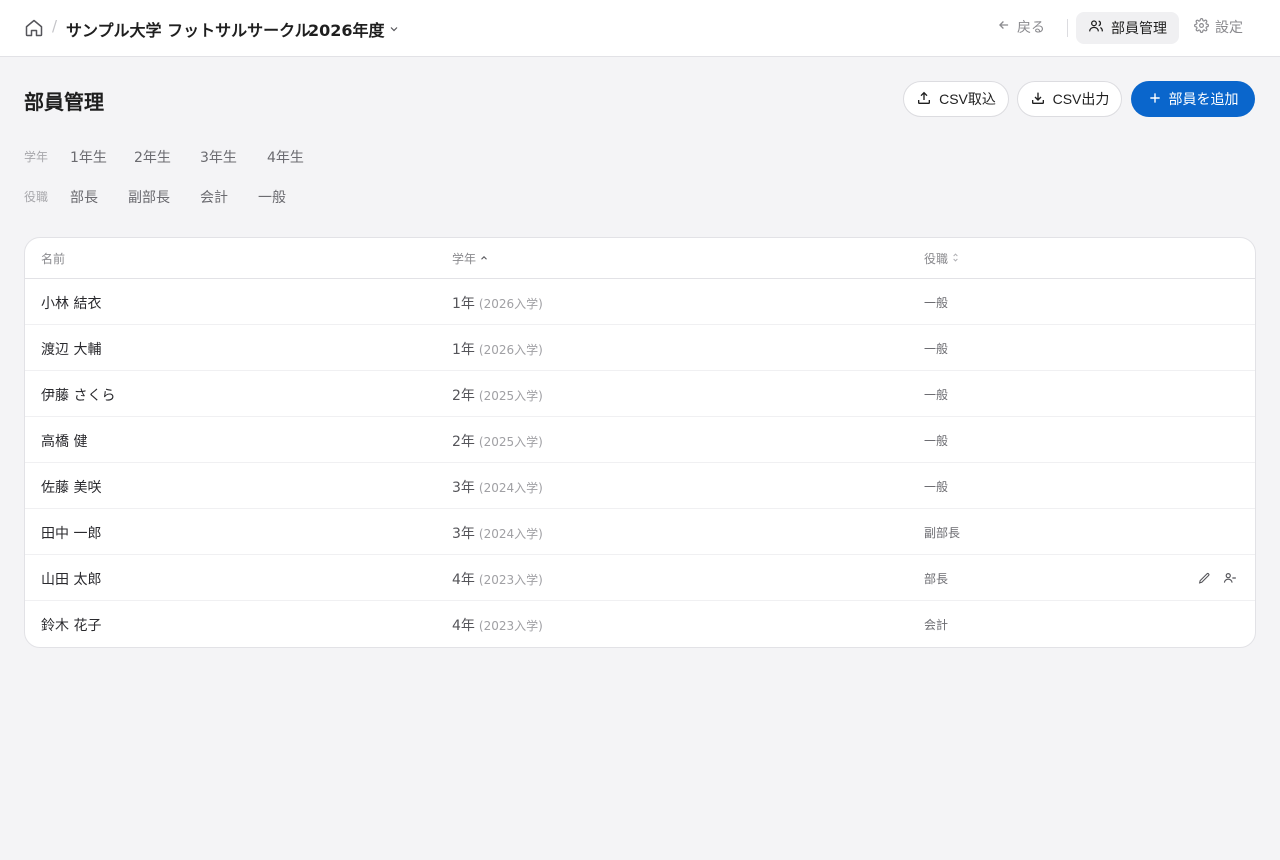  I want to click on settings-label: 設定, so click(1229, 28).